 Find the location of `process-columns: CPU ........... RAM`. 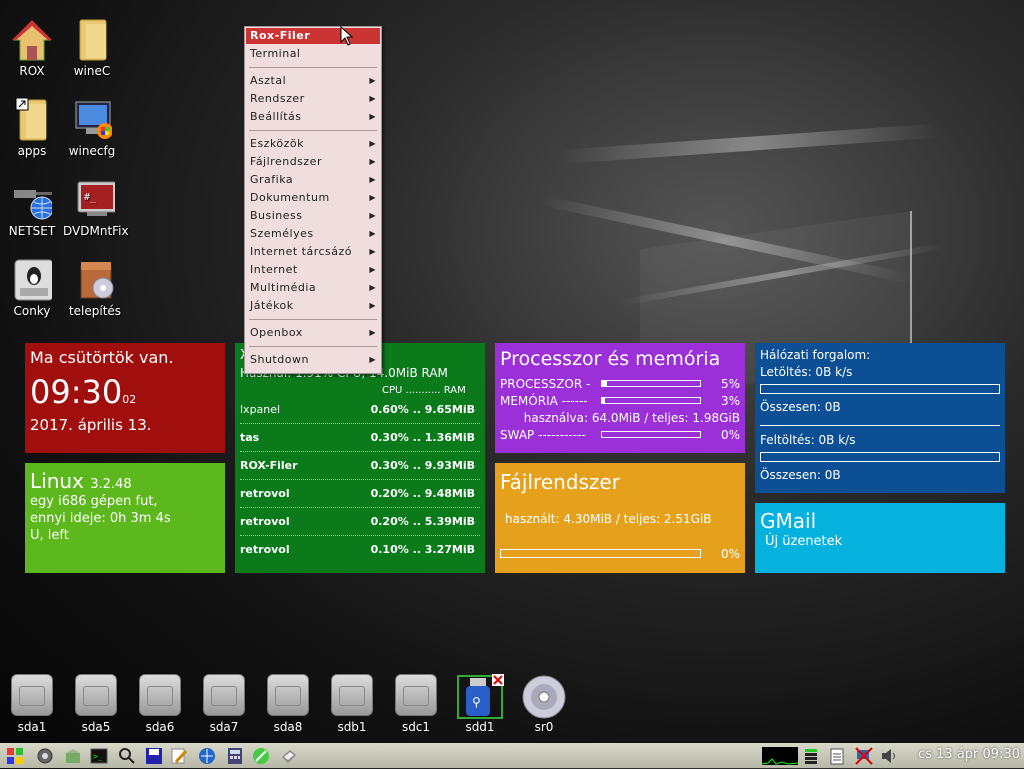

process-columns: CPU ........... RAM is located at coordinates (424, 390).